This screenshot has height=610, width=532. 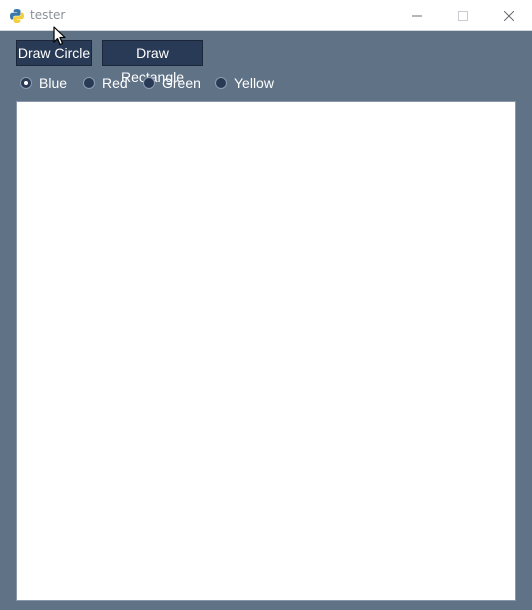 What do you see at coordinates (48, 15) in the screenshot?
I see `window-title: tester` at bounding box center [48, 15].